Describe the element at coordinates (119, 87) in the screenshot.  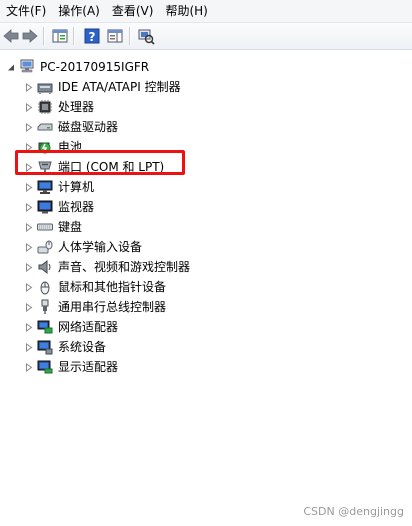
I see `tree-item-label: IDE ATA/ATAPI 控制器` at that location.